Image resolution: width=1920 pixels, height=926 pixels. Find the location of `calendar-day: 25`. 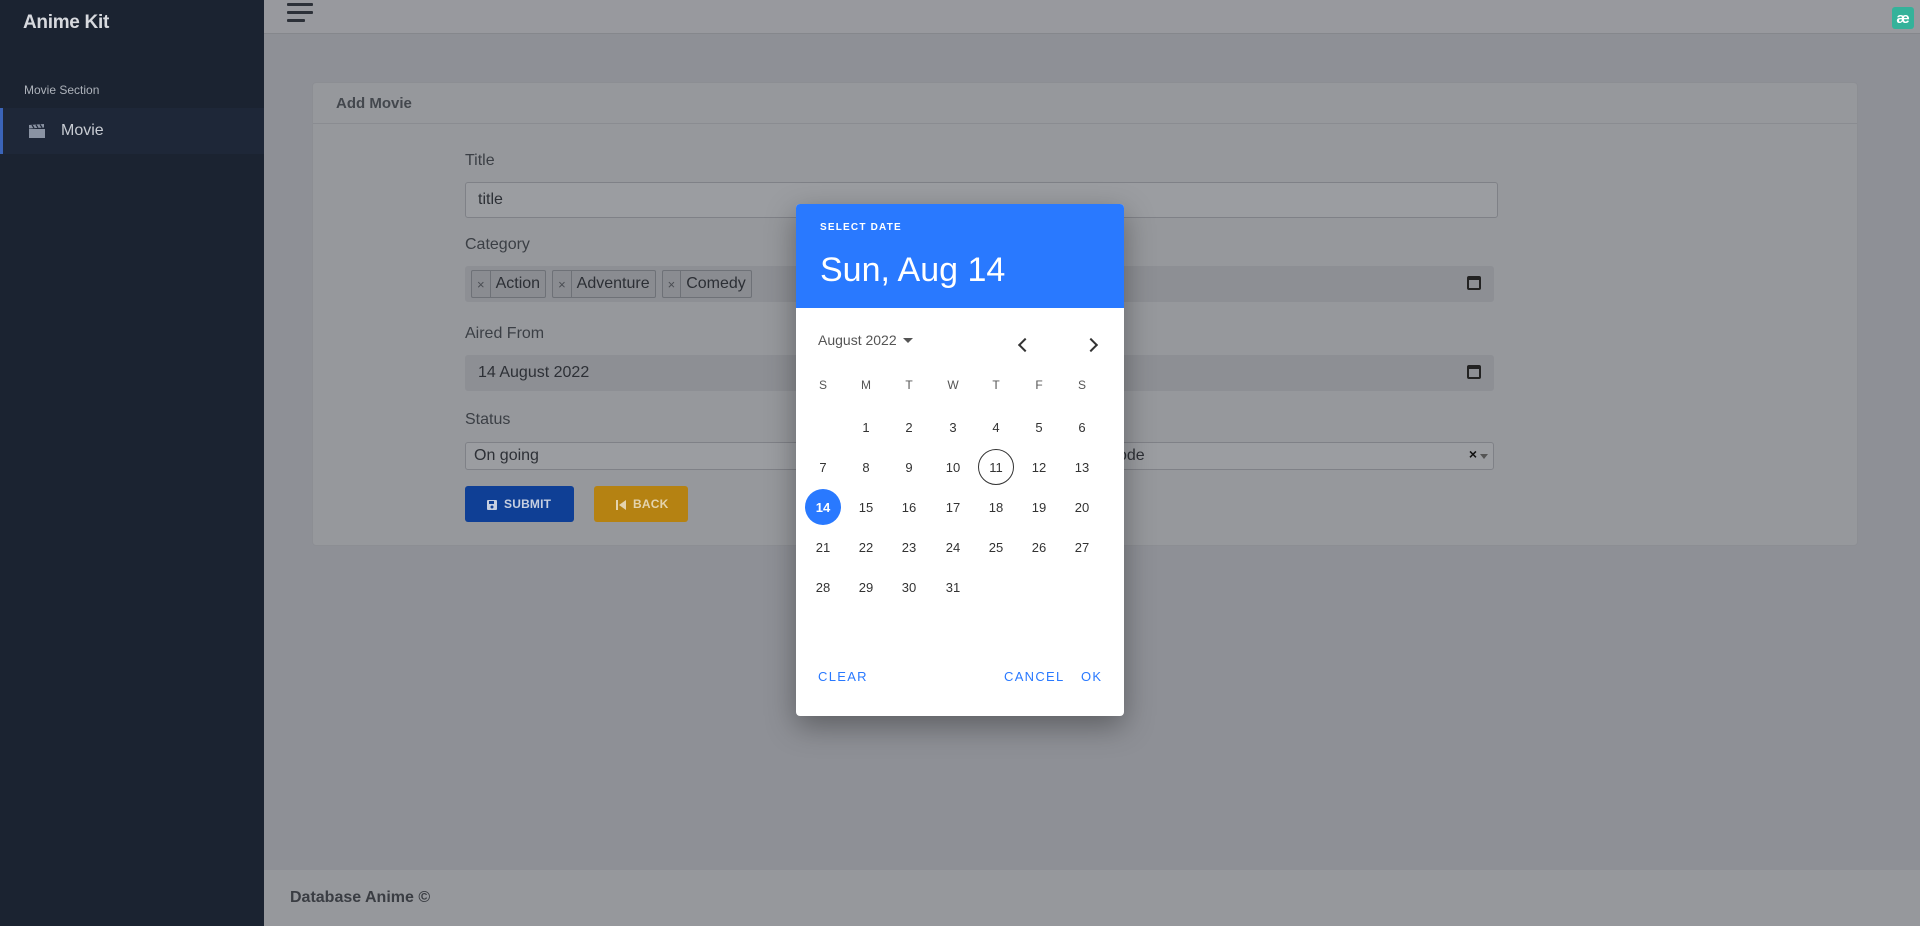

calendar-day: 25 is located at coordinates (996, 547).